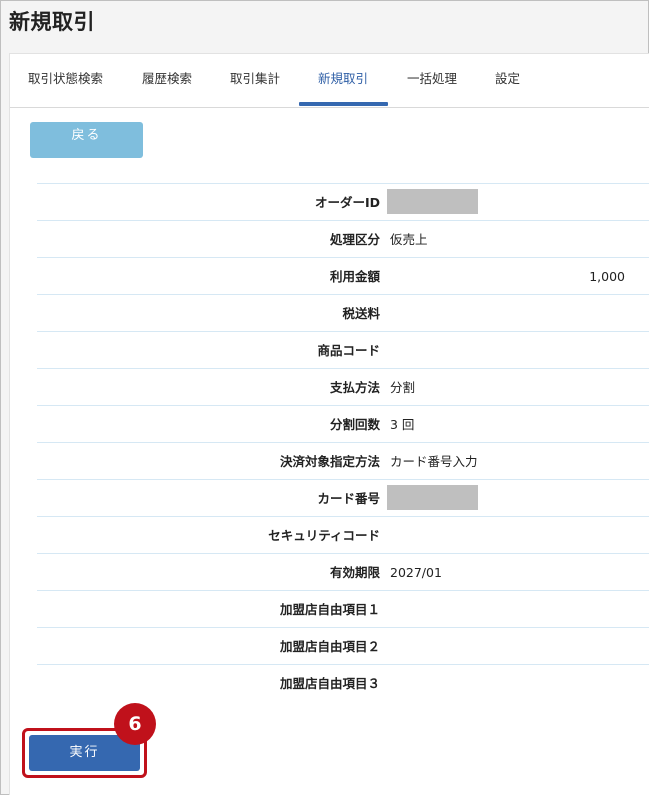 The height and width of the screenshot is (795, 649). Describe the element at coordinates (167, 81) in the screenshot. I see `tab-history-search: 履歴検索` at that location.